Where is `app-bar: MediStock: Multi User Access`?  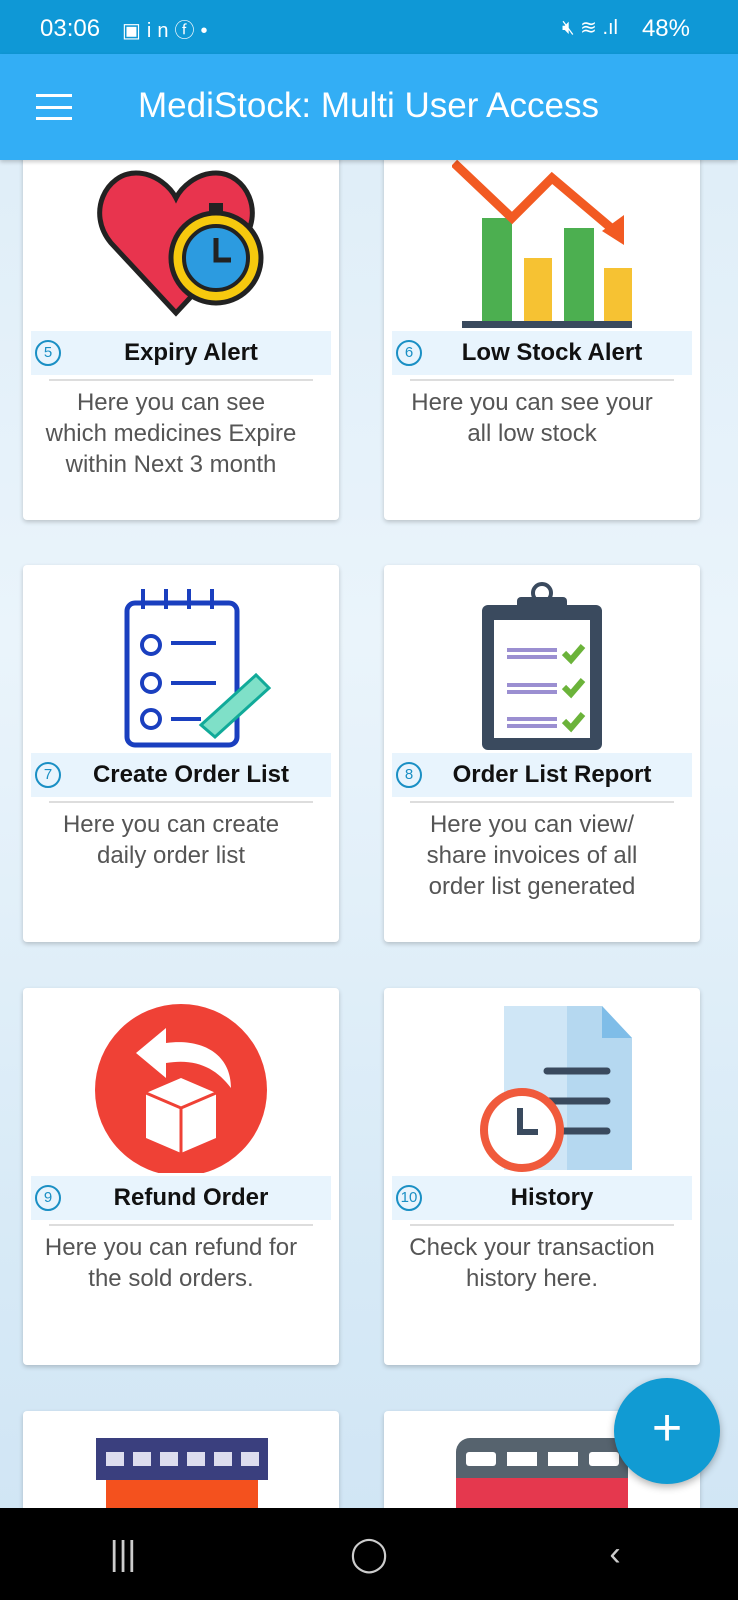
app-bar: MediStock: Multi User Access is located at coordinates (369, 107).